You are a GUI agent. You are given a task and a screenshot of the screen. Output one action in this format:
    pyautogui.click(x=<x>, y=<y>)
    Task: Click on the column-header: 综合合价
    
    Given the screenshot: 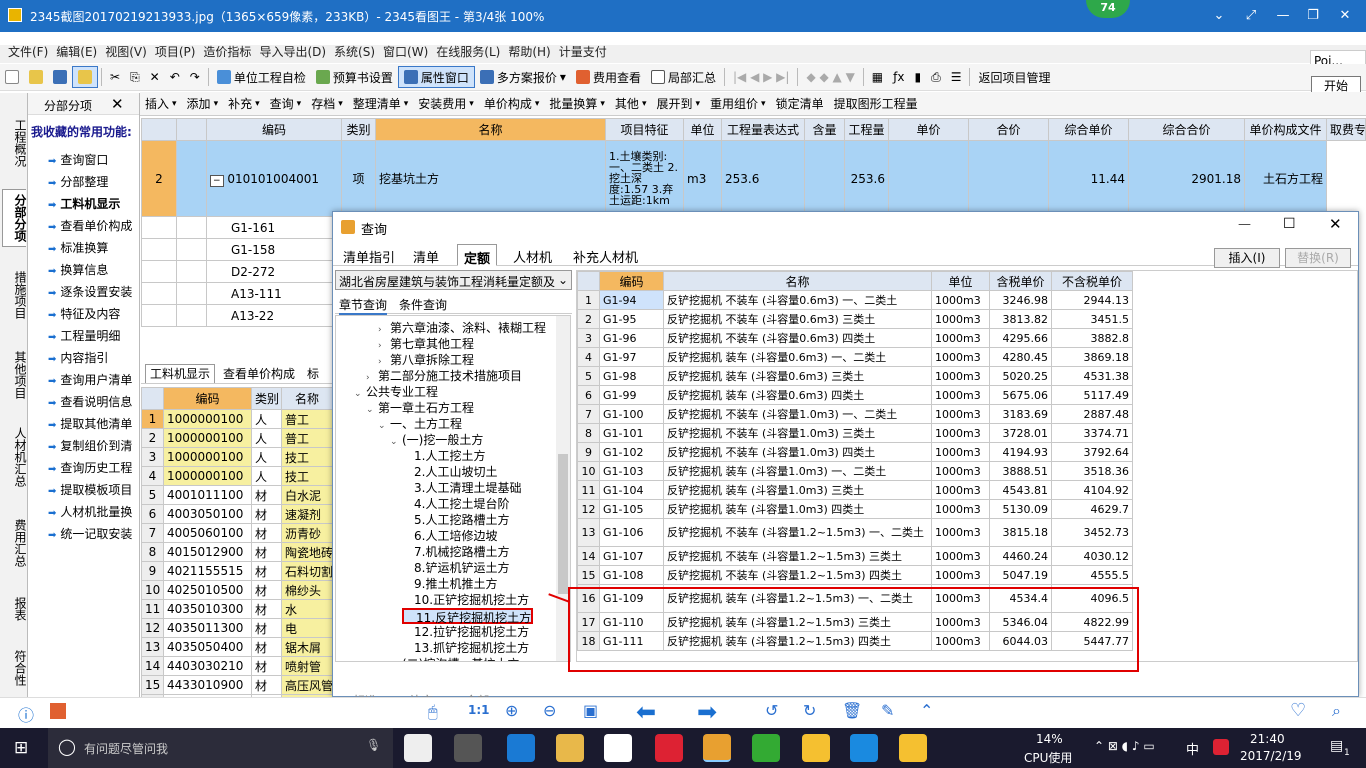 What is the action you would take?
    pyautogui.click(x=1186, y=129)
    